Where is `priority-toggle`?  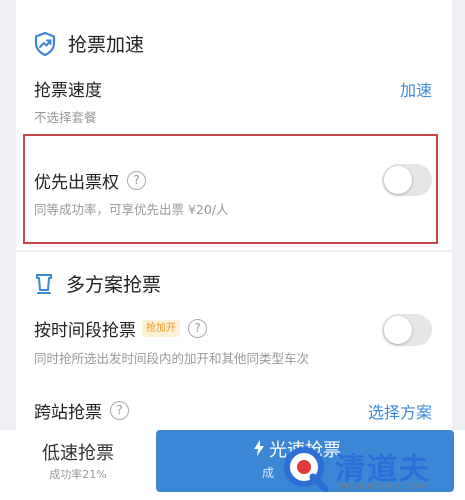 priority-toggle is located at coordinates (407, 180).